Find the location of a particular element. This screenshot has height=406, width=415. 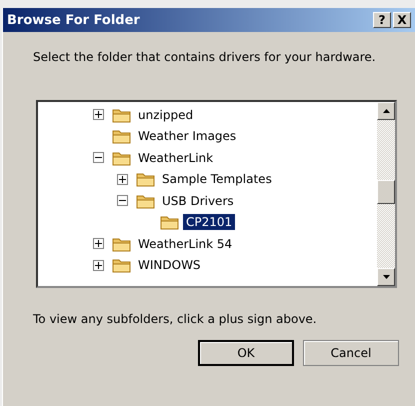

folder-item: USB Drivers is located at coordinates (198, 200).